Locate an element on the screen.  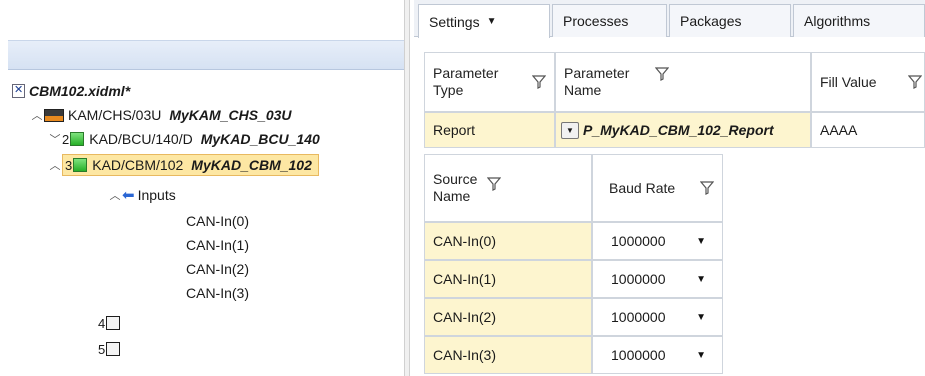
slot-number: 2 is located at coordinates (66, 139).